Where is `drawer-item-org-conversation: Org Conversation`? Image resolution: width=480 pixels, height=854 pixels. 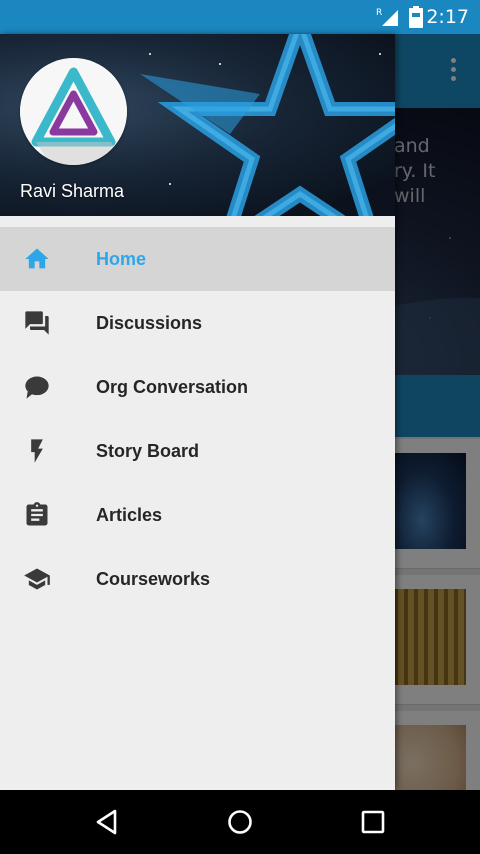
drawer-item-org-conversation: Org Conversation is located at coordinates (197, 387).